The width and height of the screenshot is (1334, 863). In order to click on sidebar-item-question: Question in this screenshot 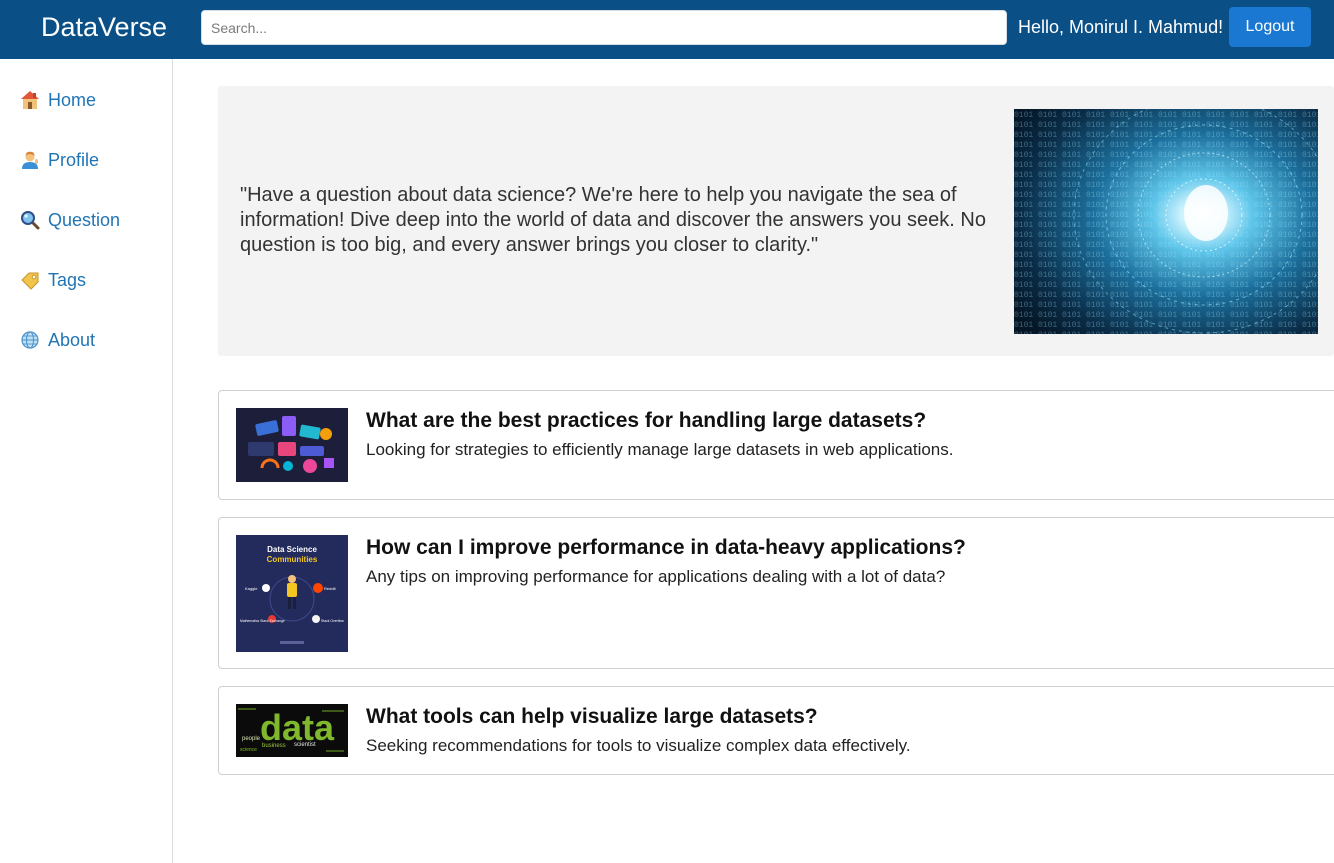, I will do `click(70, 220)`.